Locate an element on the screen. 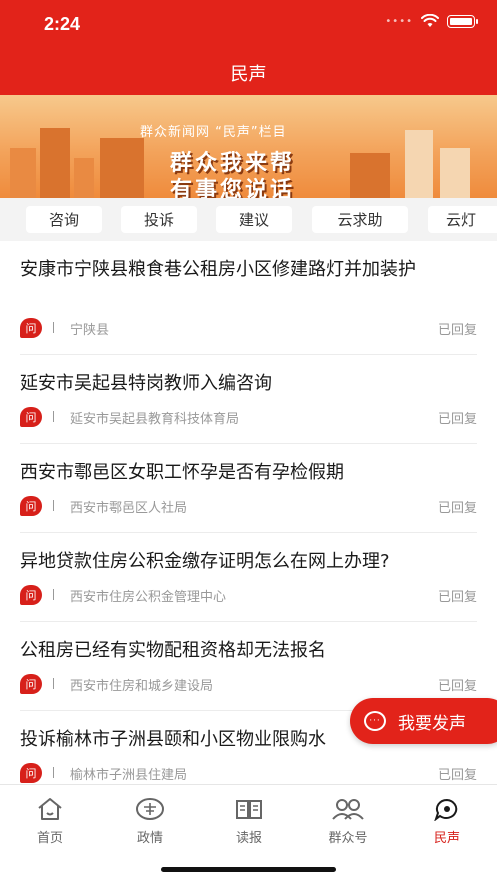 This screenshot has height=883, width=497. nav-item-voice: 民声 is located at coordinates (447, 821).